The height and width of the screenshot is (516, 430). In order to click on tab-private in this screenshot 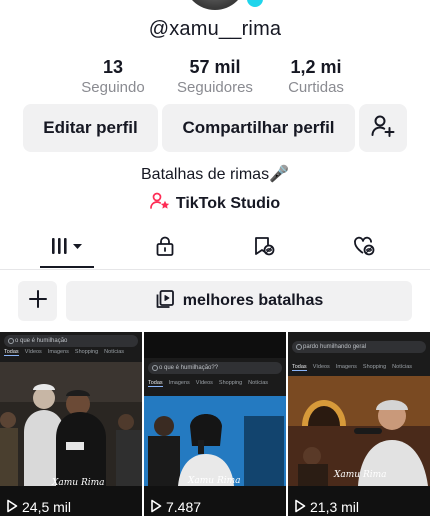, I will do `click(165, 248)`.